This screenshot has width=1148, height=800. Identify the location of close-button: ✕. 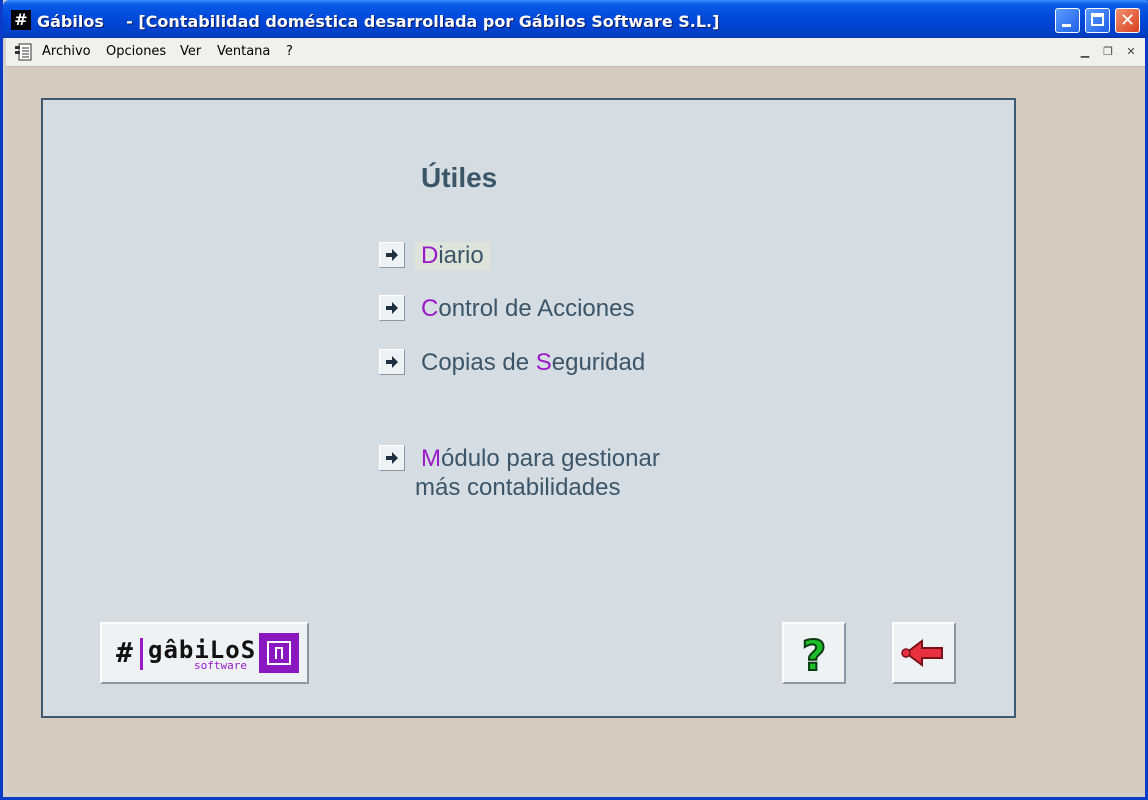
(1127, 20).